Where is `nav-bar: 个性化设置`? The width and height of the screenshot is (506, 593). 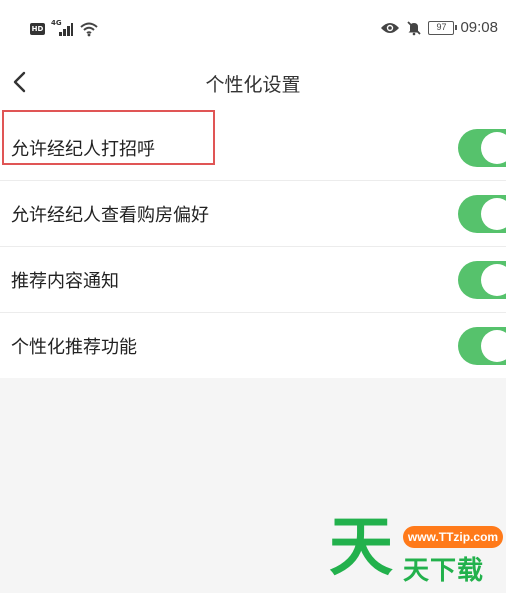
nav-bar: 个性化设置 is located at coordinates (253, 83).